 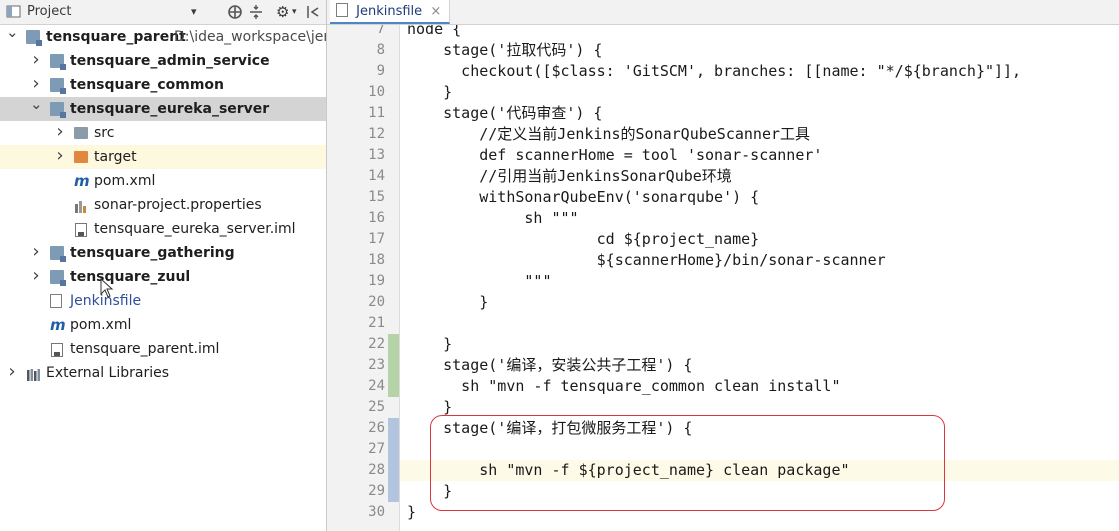 What do you see at coordinates (130, 277) in the screenshot?
I see `tree-item-label: tensquare_zuul` at bounding box center [130, 277].